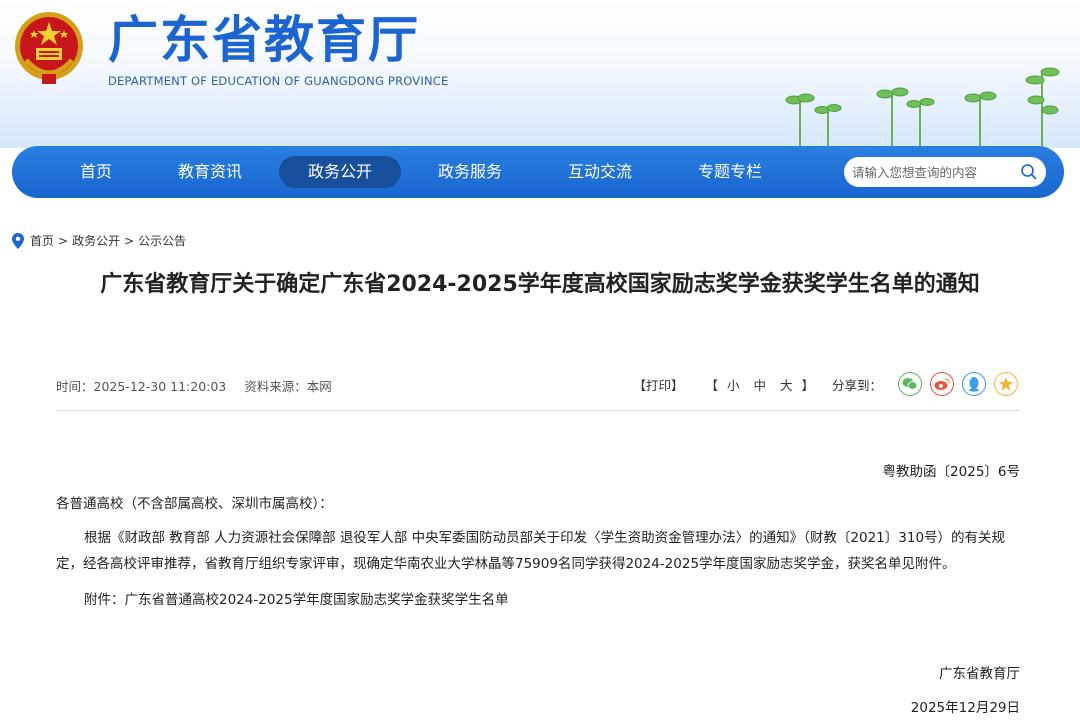  I want to click on breadcrumb: 首页 > 政务公开 > 公示公告, so click(99, 240).